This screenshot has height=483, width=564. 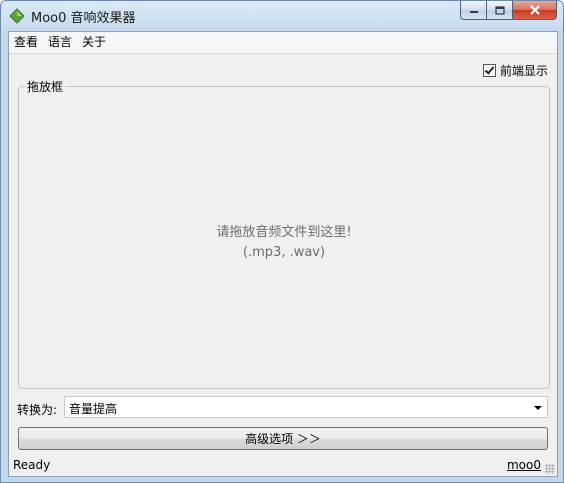 What do you see at coordinates (83, 18) in the screenshot?
I see `window-title: Moo0 音响效果器` at bounding box center [83, 18].